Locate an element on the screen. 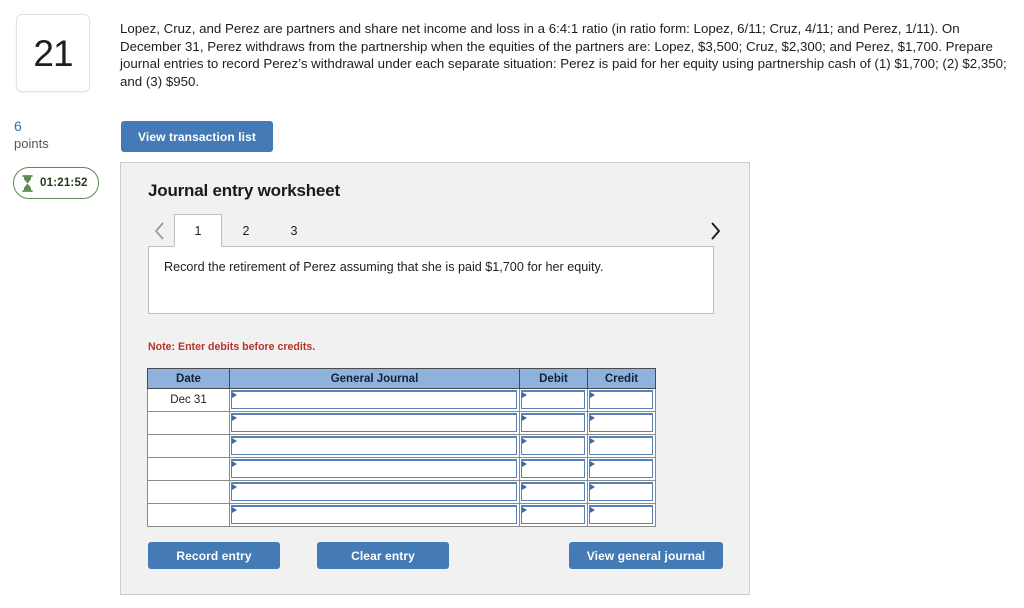 Image resolution: width=1024 pixels, height=608 pixels. table-header-row: Date General Journal Debit Credit is located at coordinates (401, 378).